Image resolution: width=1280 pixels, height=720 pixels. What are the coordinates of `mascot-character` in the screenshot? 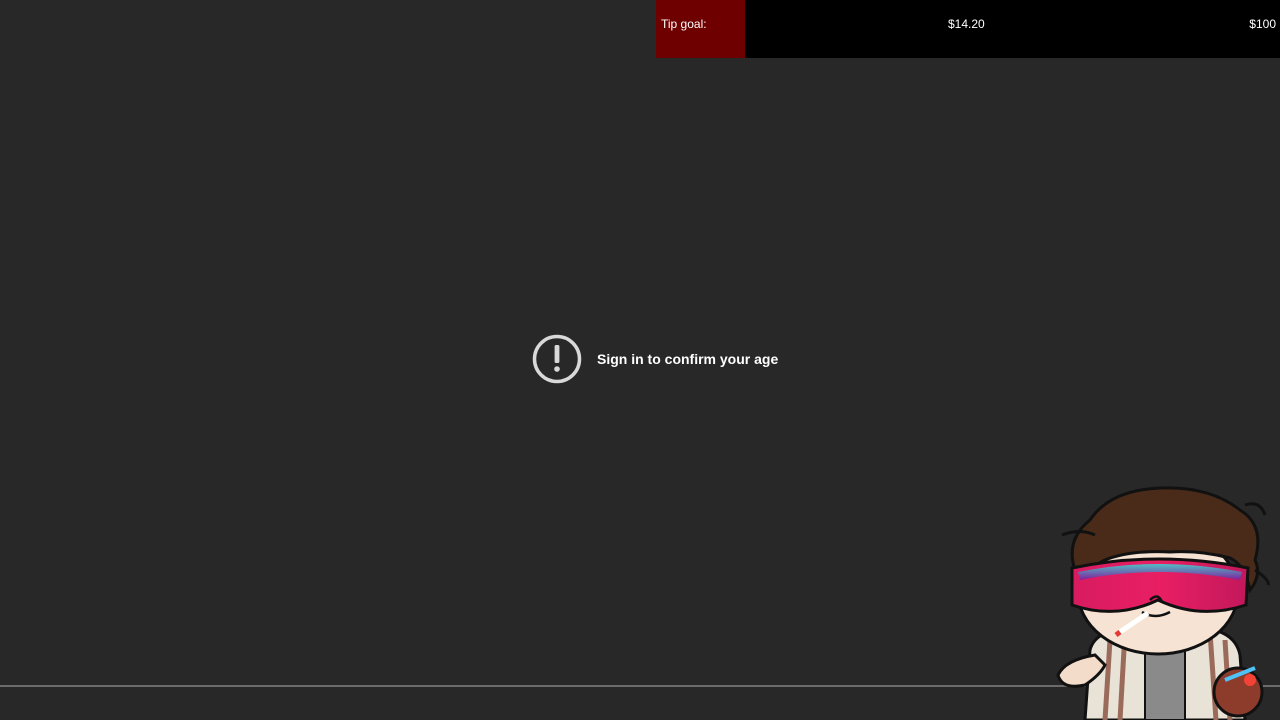 It's located at (1163, 603).